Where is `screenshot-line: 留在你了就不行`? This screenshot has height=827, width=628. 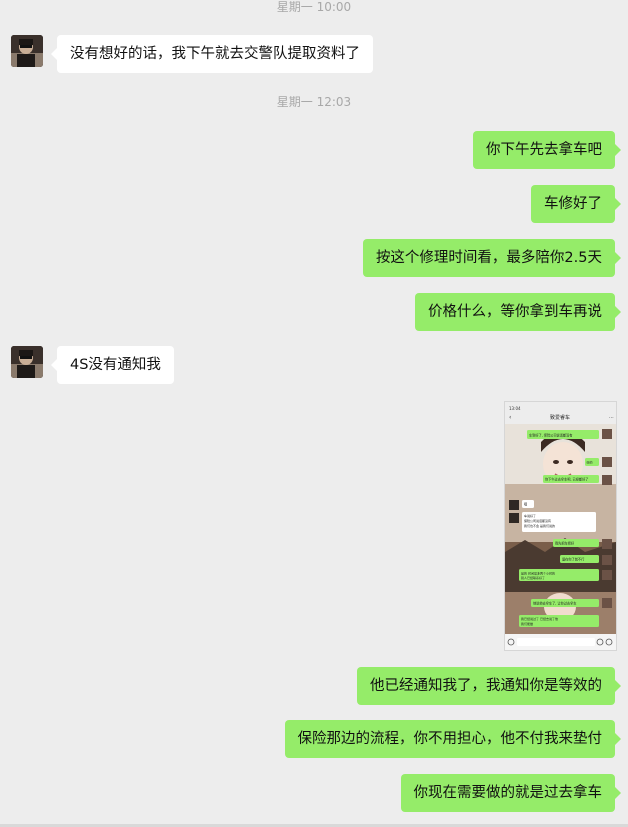
screenshot-line: 留在你了就不行 is located at coordinates (573, 559).